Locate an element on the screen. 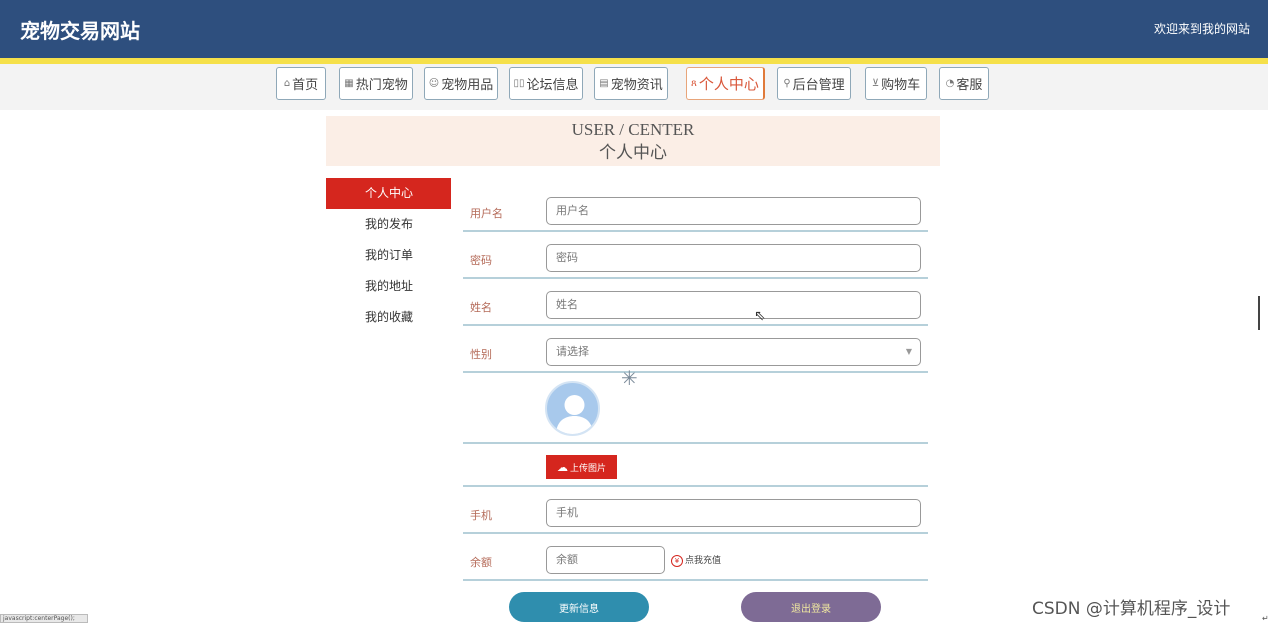 The height and width of the screenshot is (623, 1268). nav-pet-news: ▤ 宠物资讯 is located at coordinates (631, 83).